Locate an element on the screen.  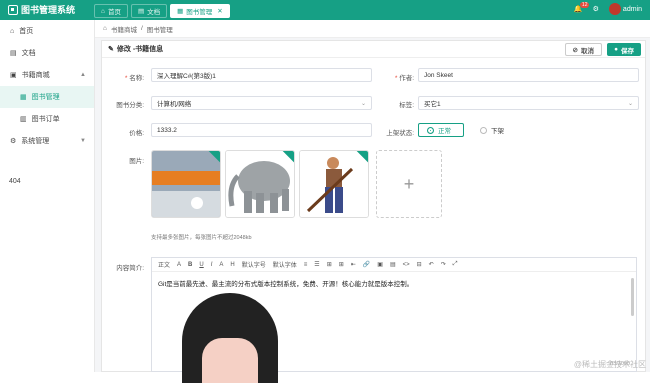
breadcrumb-item: 图书管理 is located at coordinates (160, 29).